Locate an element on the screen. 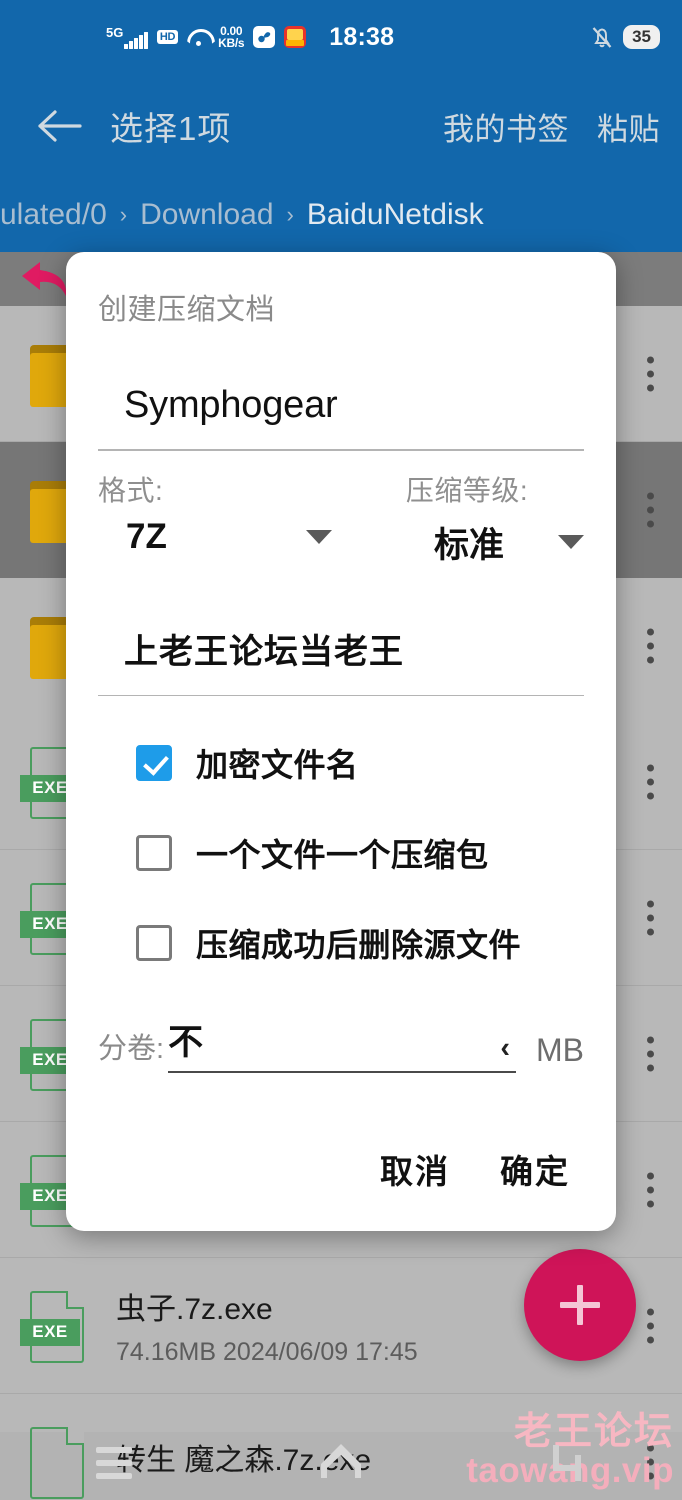  back-button is located at coordinates (568, 1463).